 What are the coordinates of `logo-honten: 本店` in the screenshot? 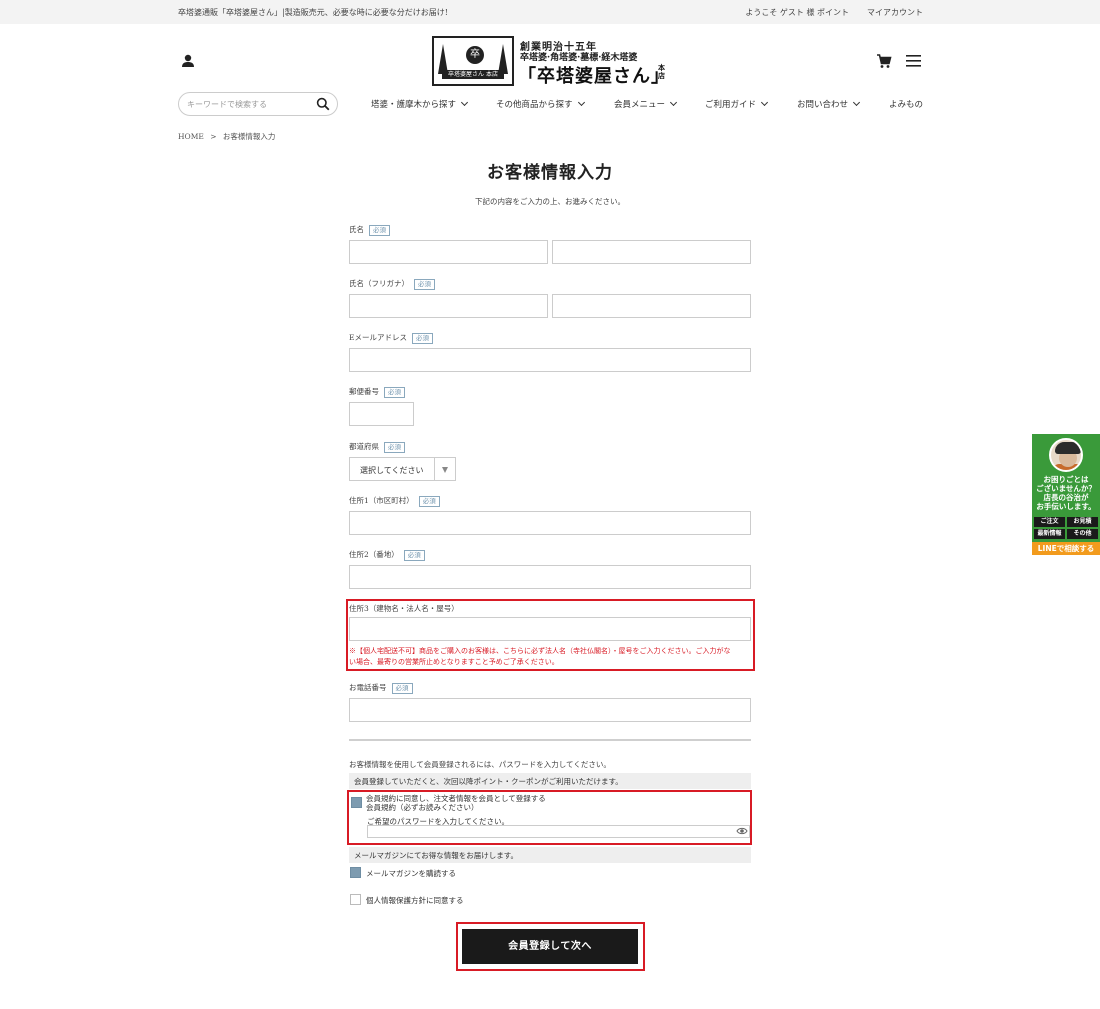 It's located at (661, 71).